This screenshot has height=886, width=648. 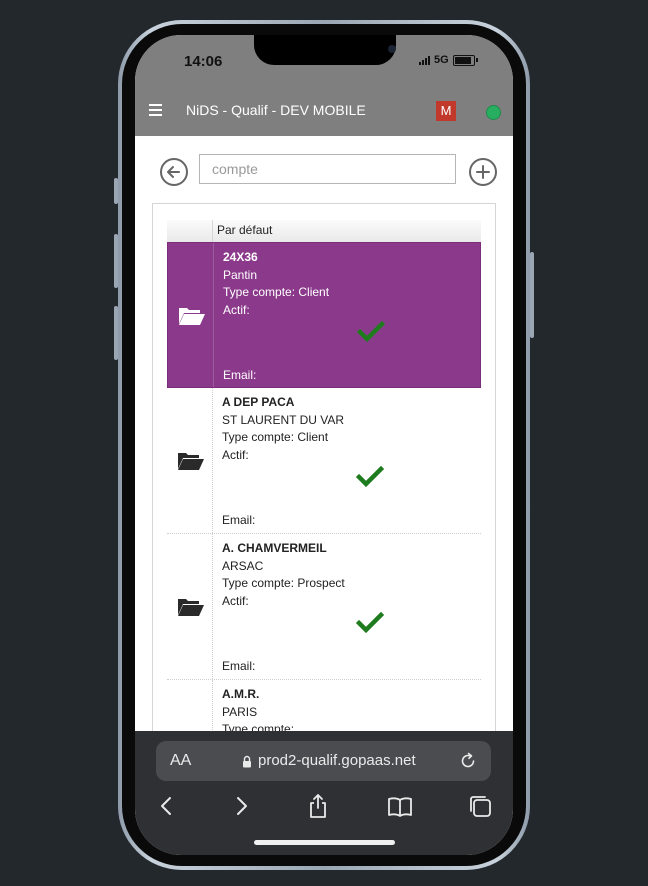 What do you see at coordinates (116, 261) in the screenshot?
I see `volume-up-button` at bounding box center [116, 261].